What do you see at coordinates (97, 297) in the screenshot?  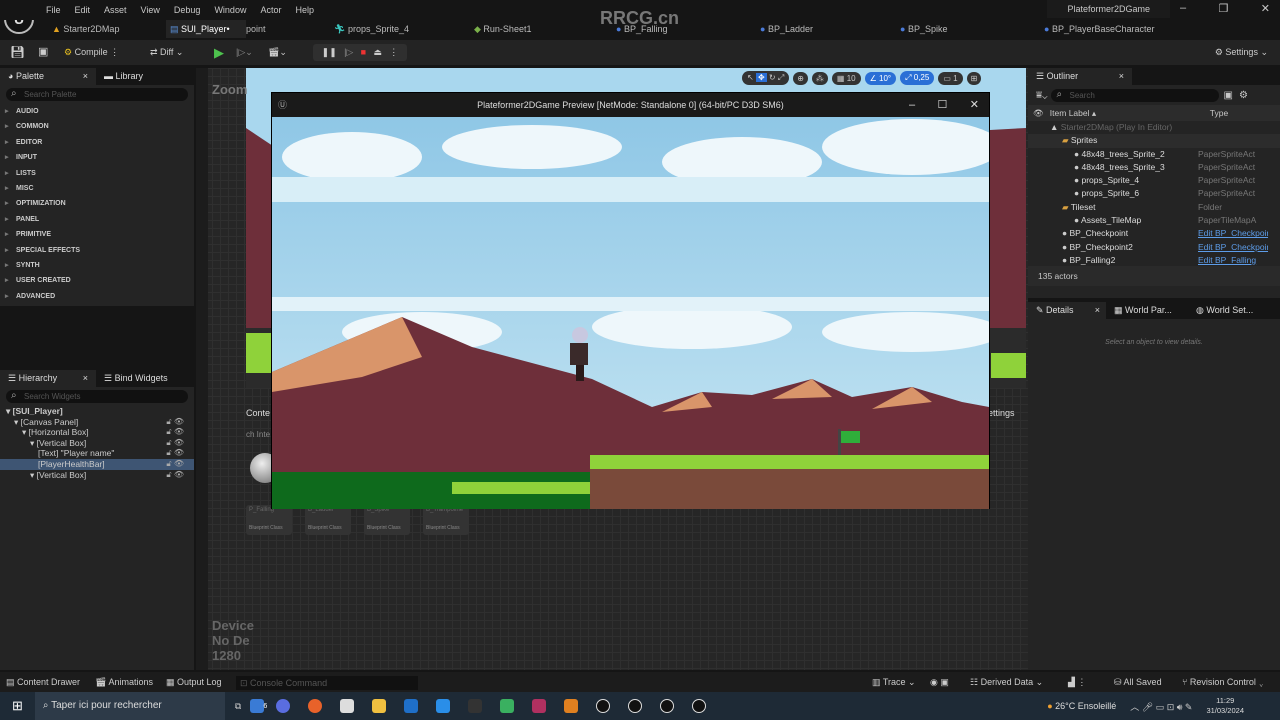 I see `palette-category: ADVANCED` at bounding box center [97, 297].